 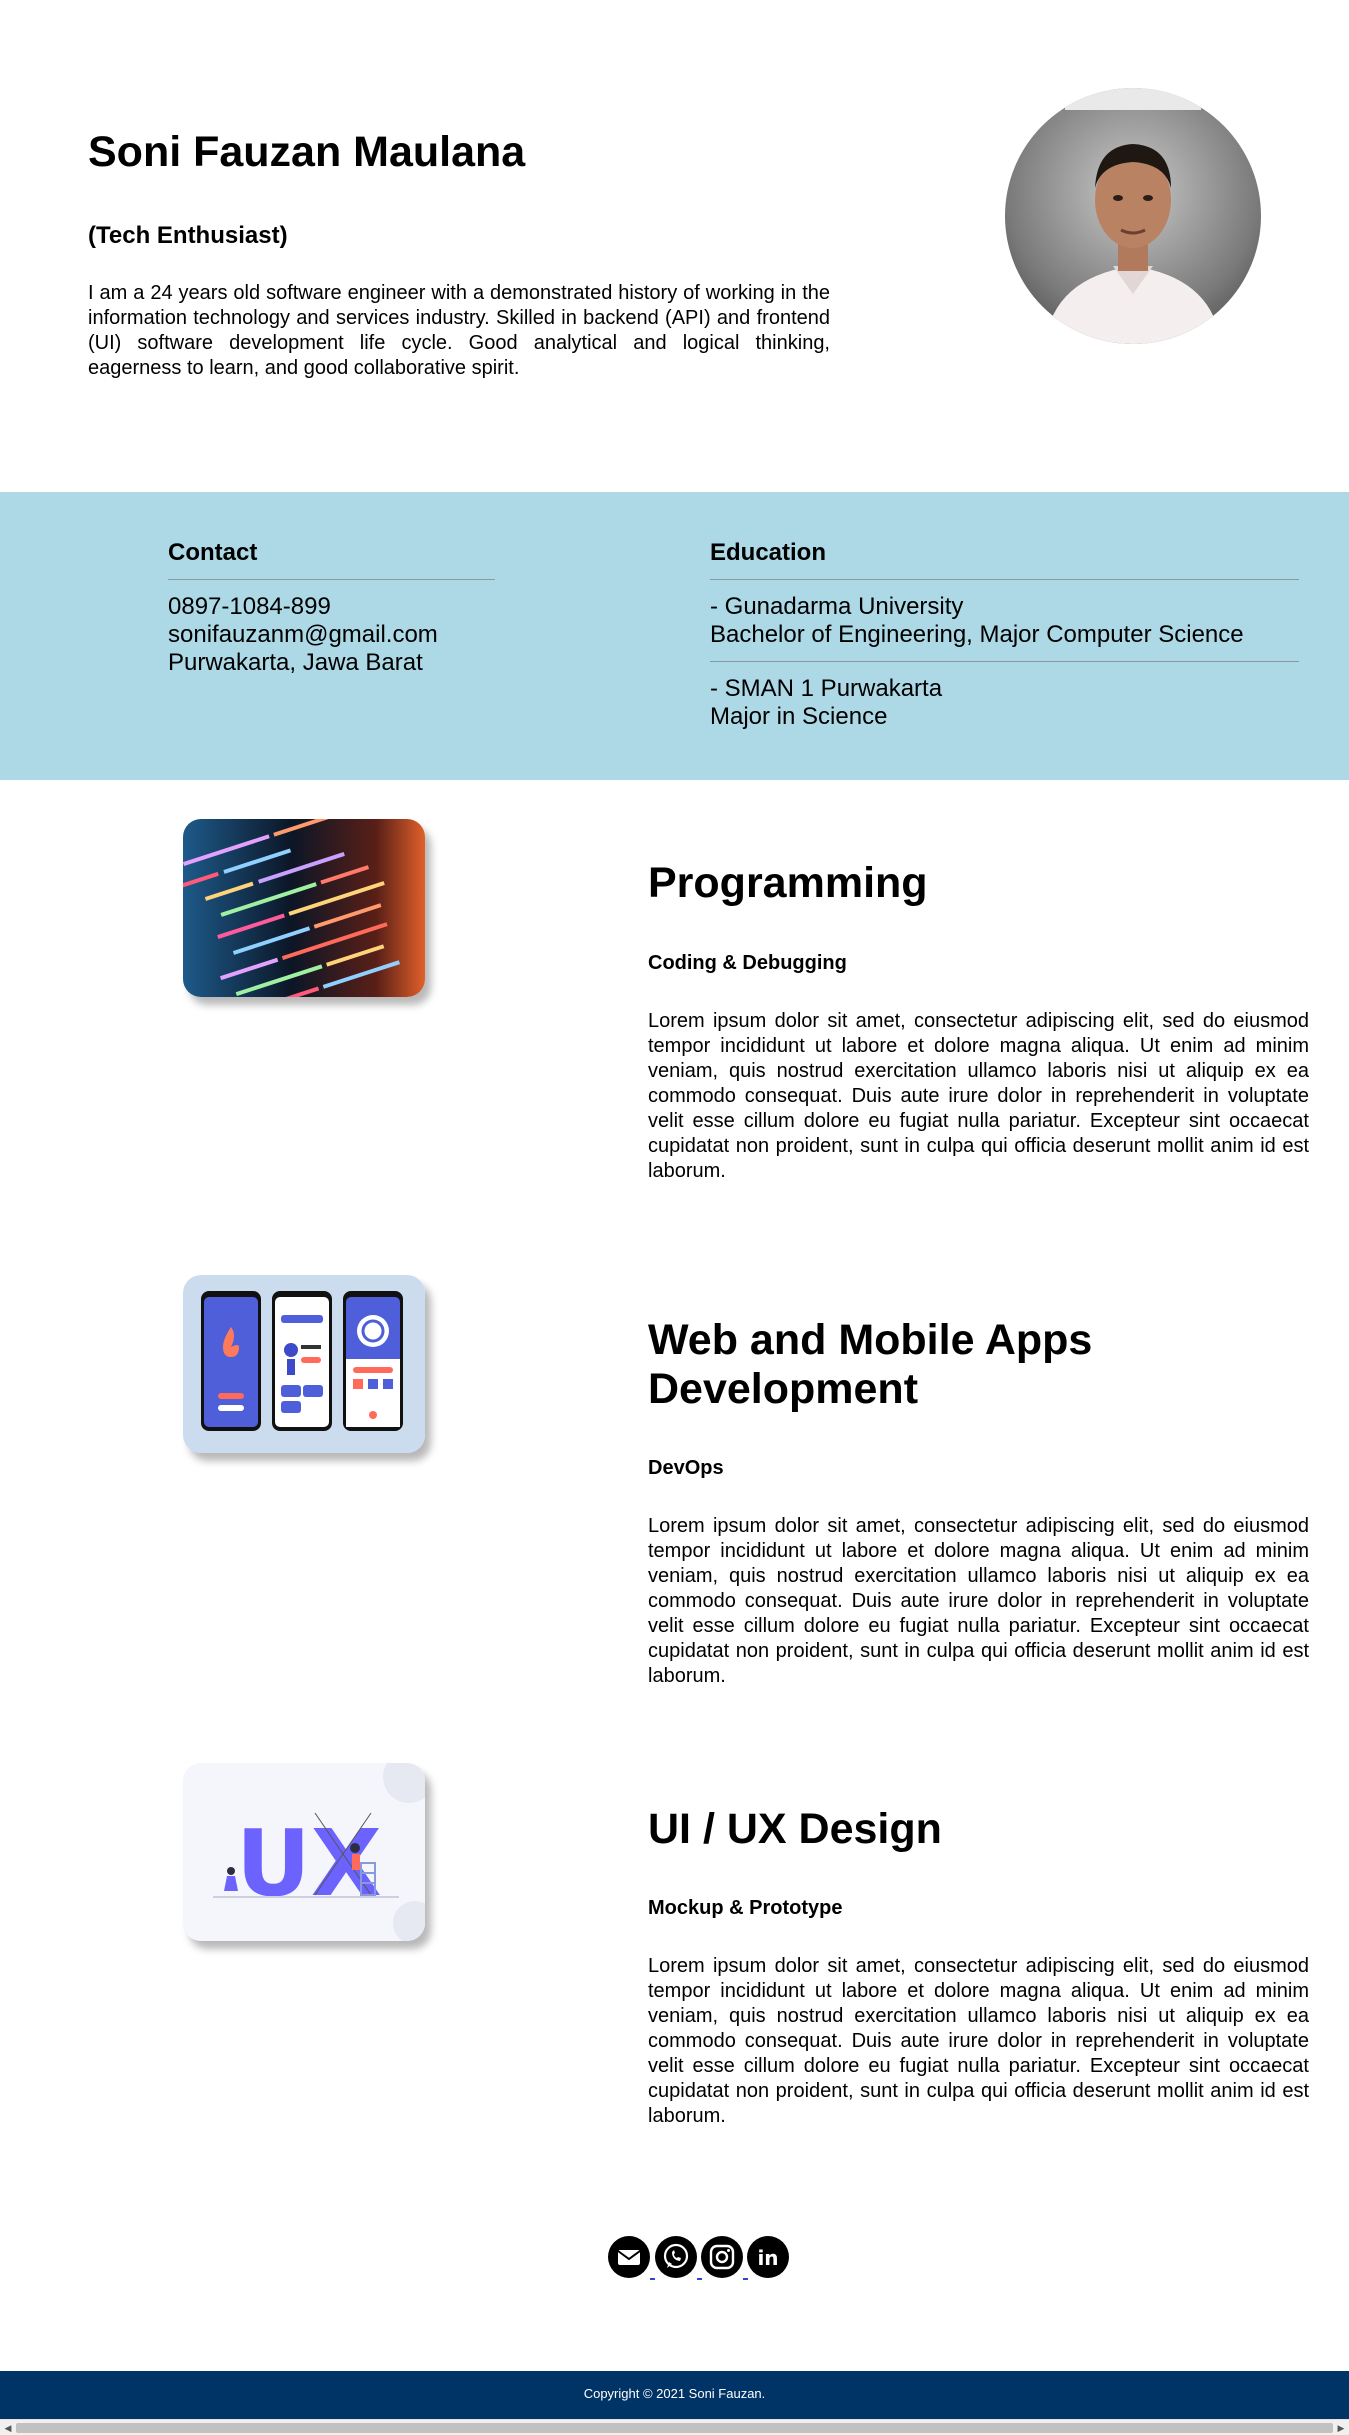 I want to click on instagram-icon, so click(x=722, y=2257).